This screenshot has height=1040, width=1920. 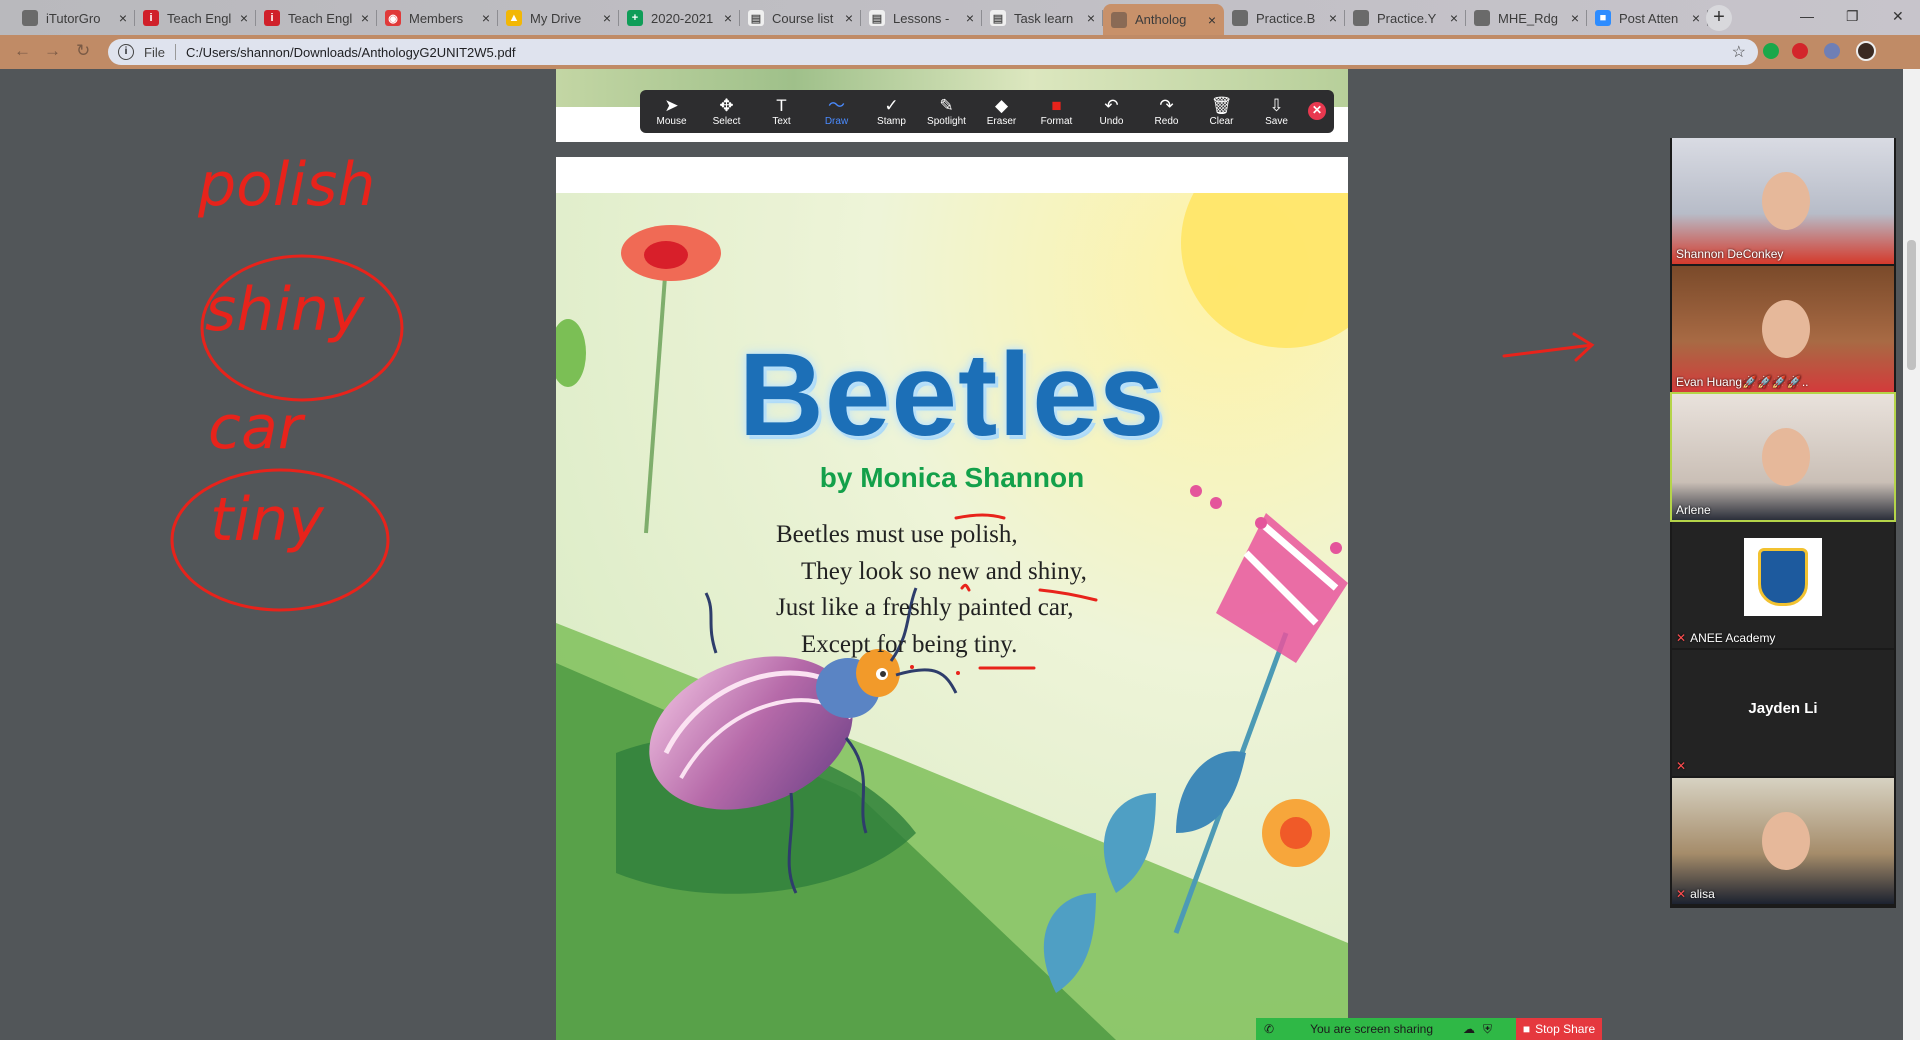 What do you see at coordinates (285, 310) in the screenshot?
I see `whiteboard-word: shiny` at bounding box center [285, 310].